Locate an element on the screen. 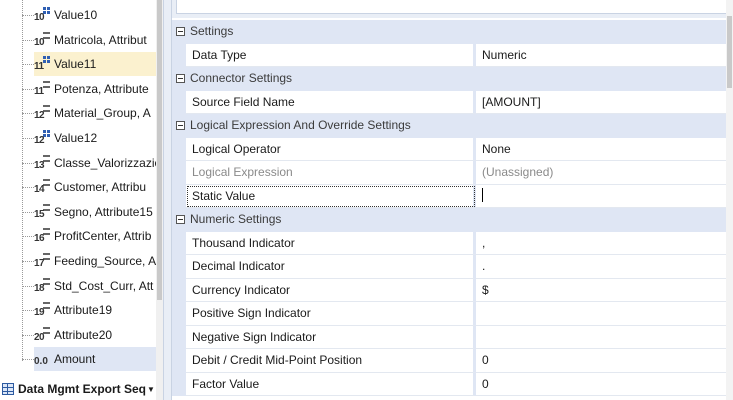 The height and width of the screenshot is (400, 733). grid-property-value: , is located at coordinates (604, 243).